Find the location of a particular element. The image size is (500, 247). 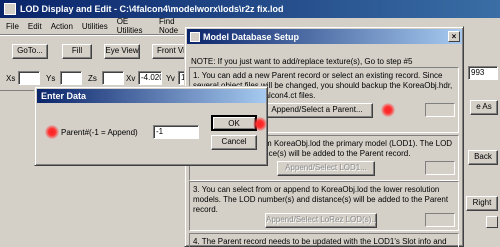

append-parent-click-marker is located at coordinates (388, 110).